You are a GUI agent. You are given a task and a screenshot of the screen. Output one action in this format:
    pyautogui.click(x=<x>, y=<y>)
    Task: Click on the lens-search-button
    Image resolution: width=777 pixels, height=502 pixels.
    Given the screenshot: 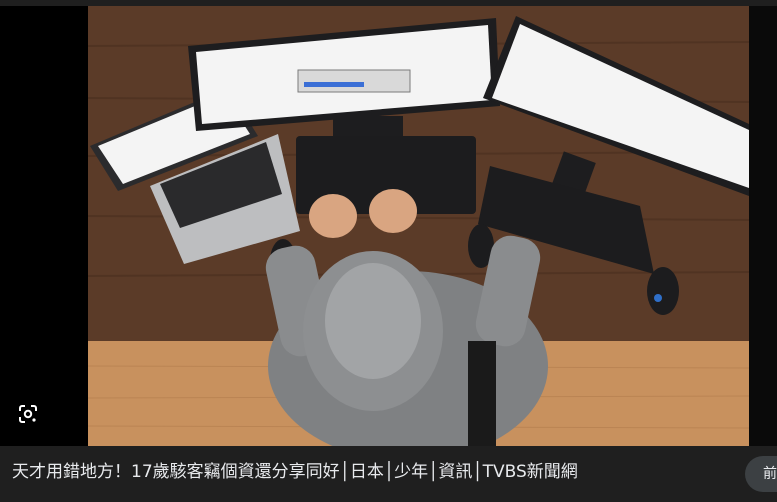 What is the action you would take?
    pyautogui.click(x=28, y=414)
    